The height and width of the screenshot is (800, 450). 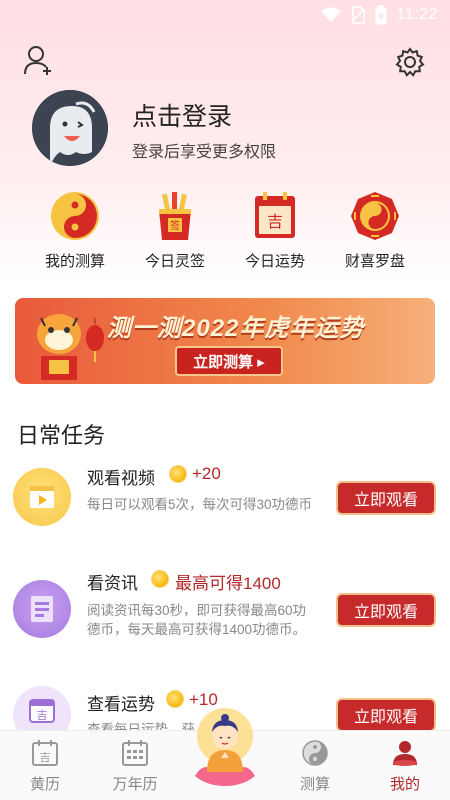 I want to click on lantern-icon, so click(x=95, y=340).